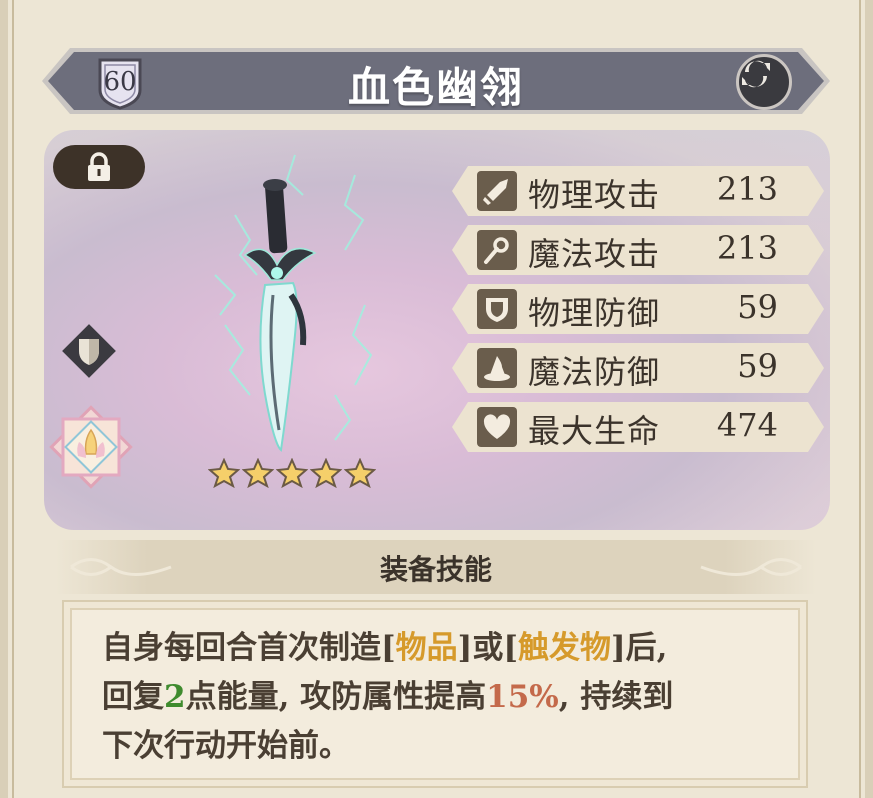 The image size is (873, 798). I want to click on item-title: 血色幽翎, so click(435, 87).